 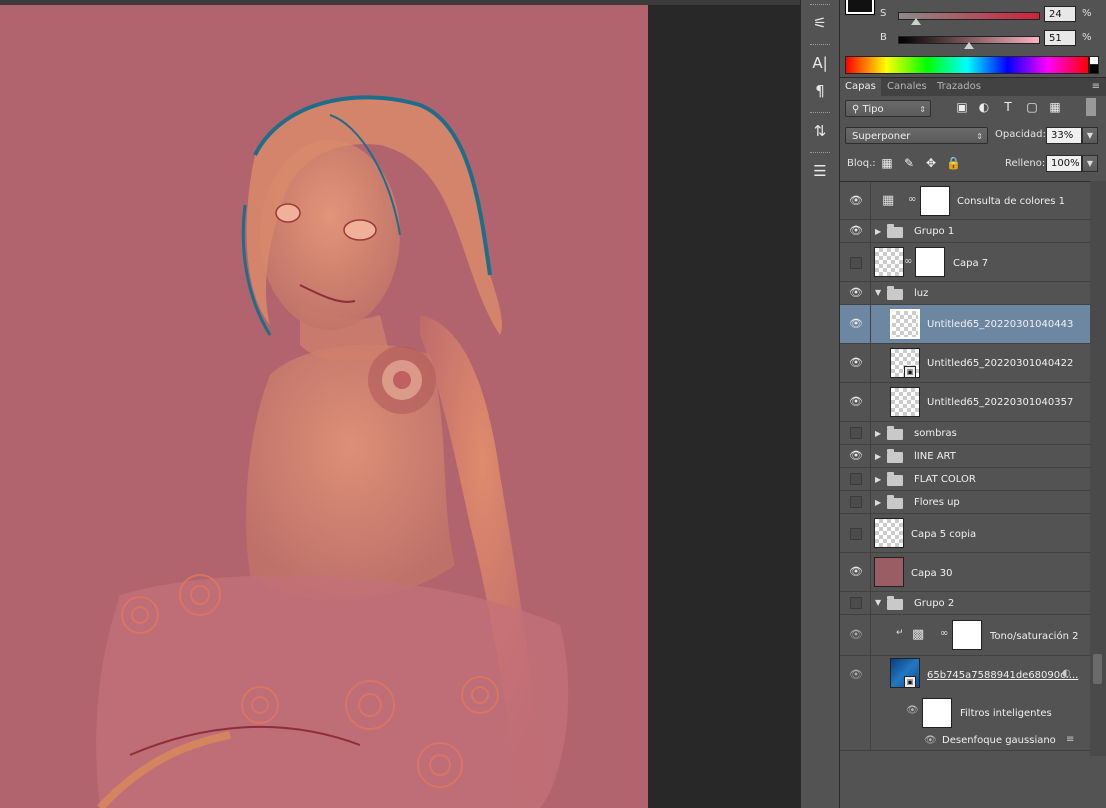 What do you see at coordinates (937, 502) in the screenshot?
I see `layer-name: Flores up` at bounding box center [937, 502].